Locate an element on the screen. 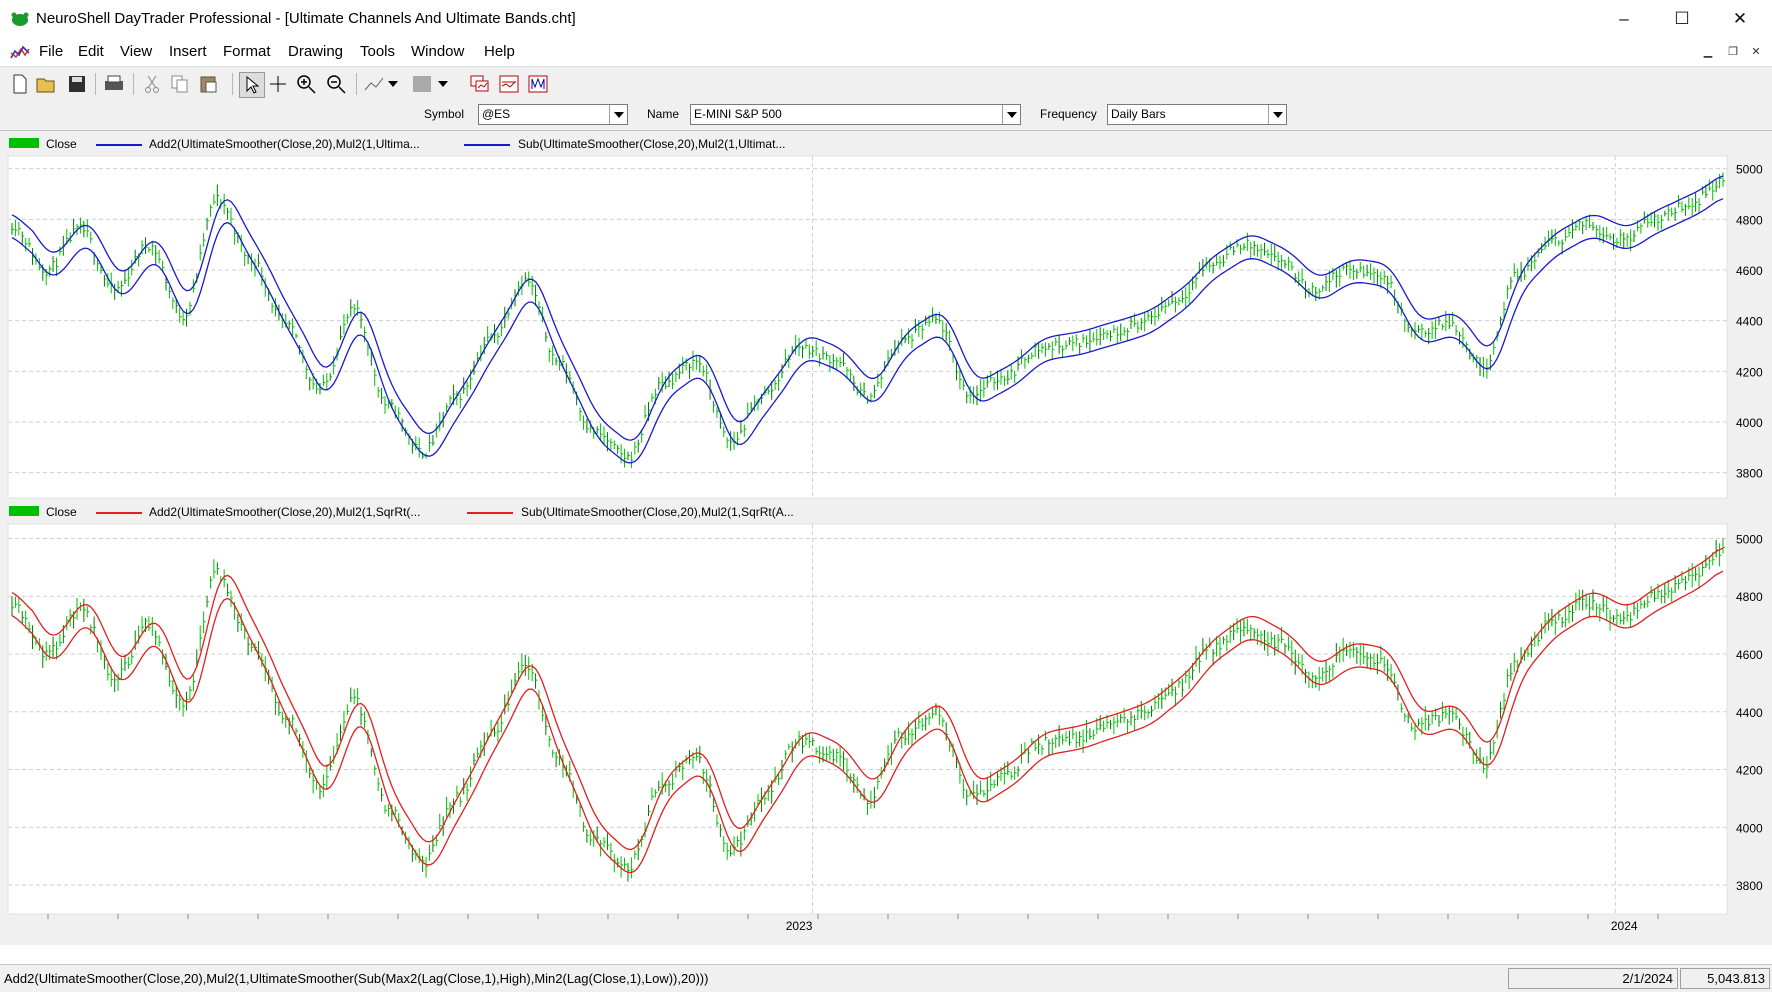 The image size is (1772, 992). minimize-button: – is located at coordinates (1624, 19).